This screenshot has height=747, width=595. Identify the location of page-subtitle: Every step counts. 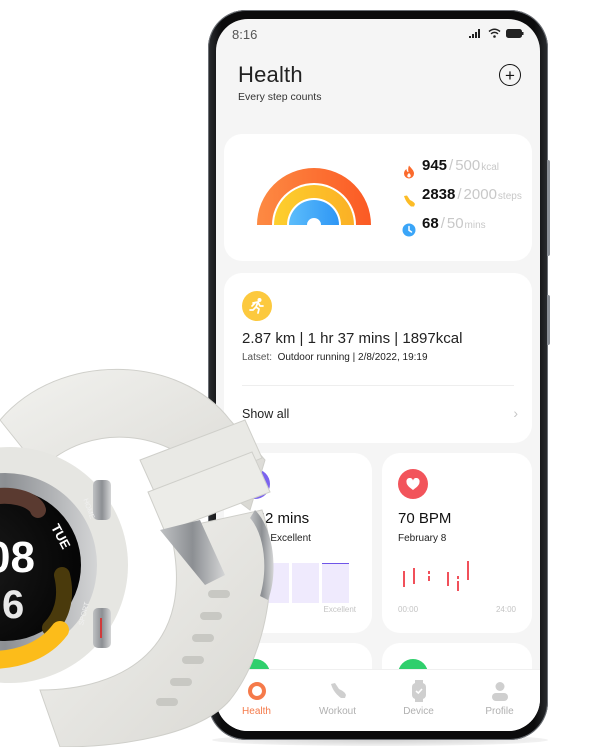
(280, 97).